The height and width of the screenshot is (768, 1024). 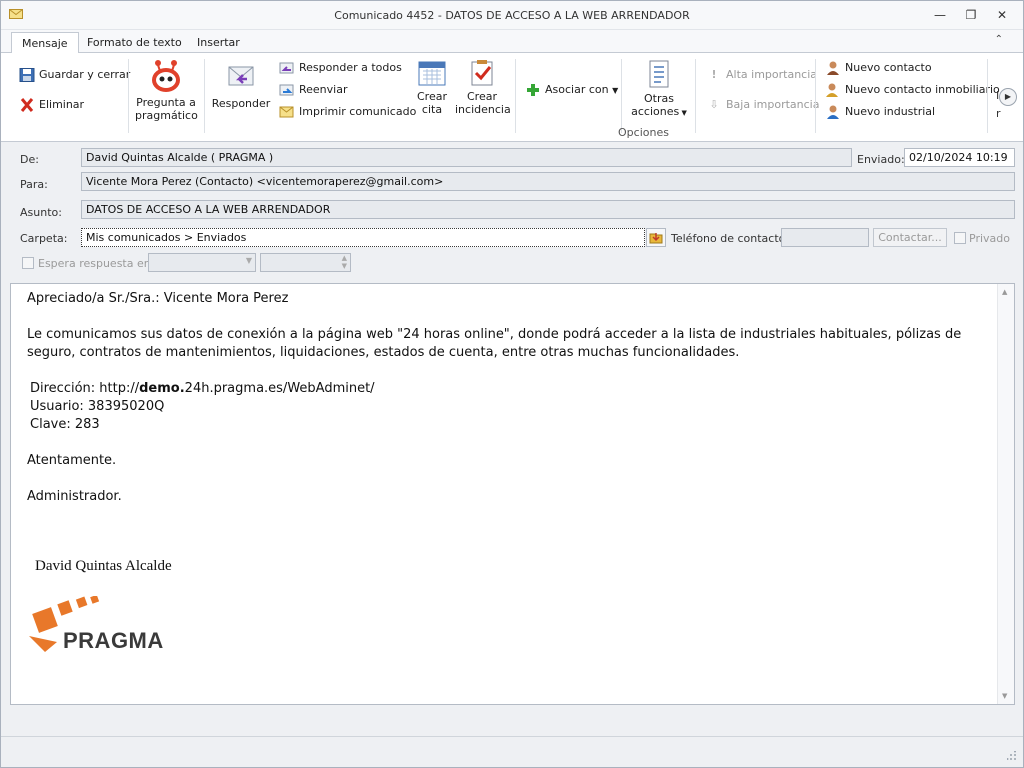 What do you see at coordinates (659, 88) in the screenshot?
I see `other-actions-dropdown: Otras acciones ▼` at bounding box center [659, 88].